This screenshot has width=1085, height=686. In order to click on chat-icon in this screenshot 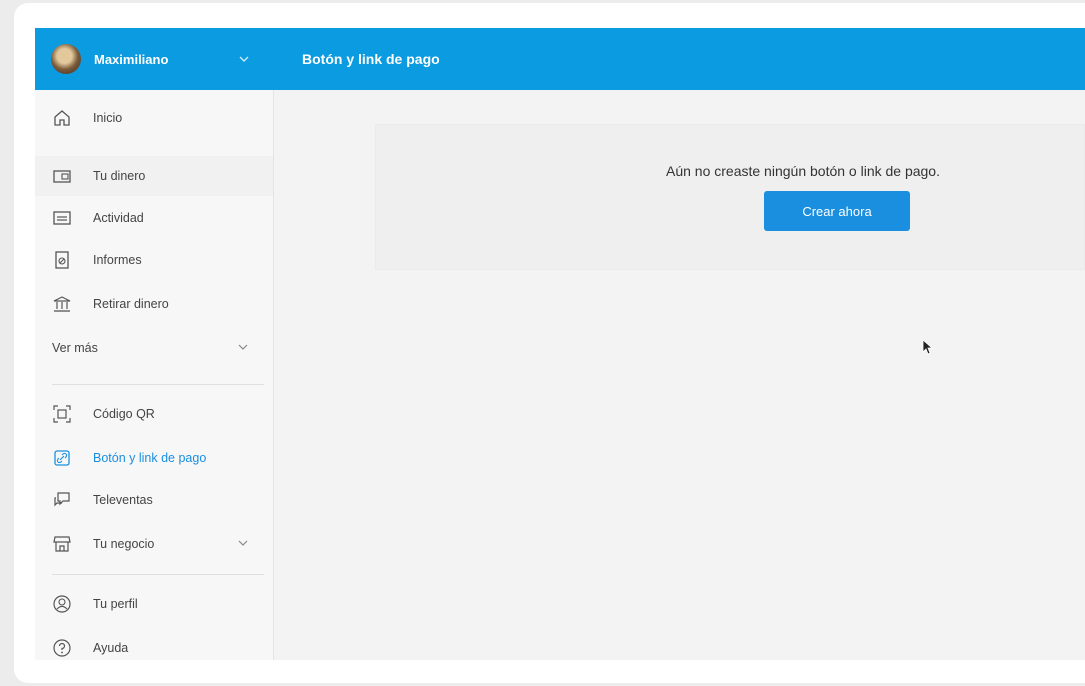, I will do `click(62, 500)`.